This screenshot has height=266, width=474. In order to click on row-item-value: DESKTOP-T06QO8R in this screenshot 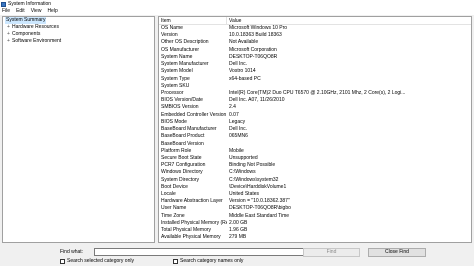, I will do `click(253, 56)`.